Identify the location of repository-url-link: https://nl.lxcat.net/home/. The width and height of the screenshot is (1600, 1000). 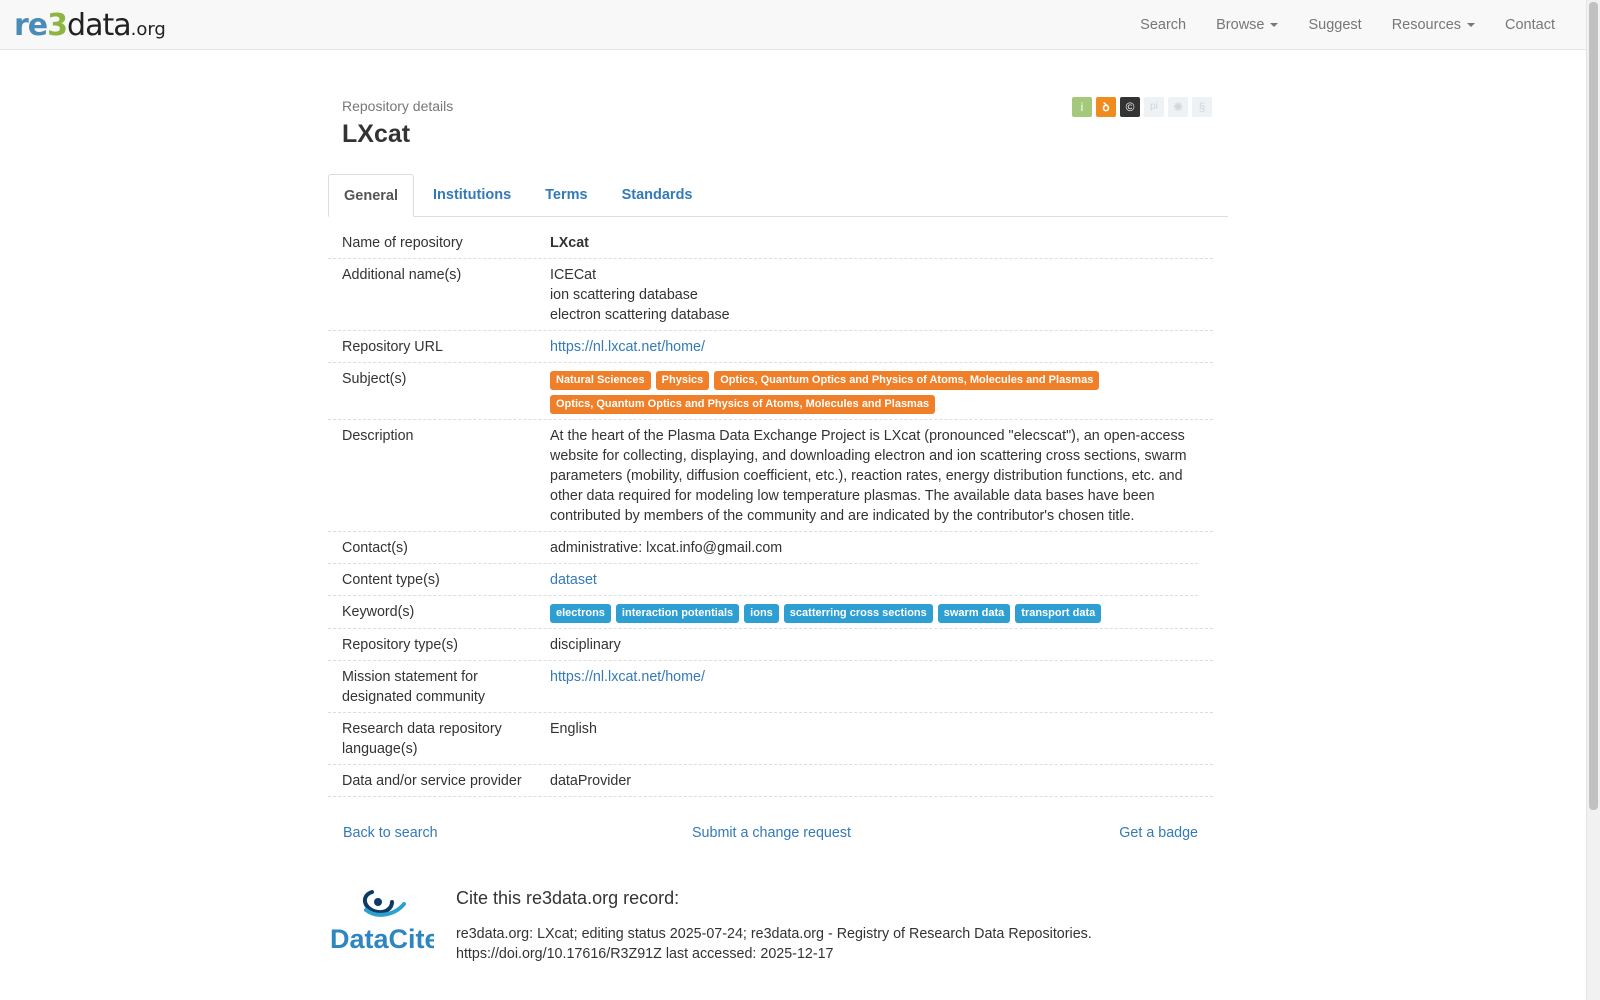
(627, 347).